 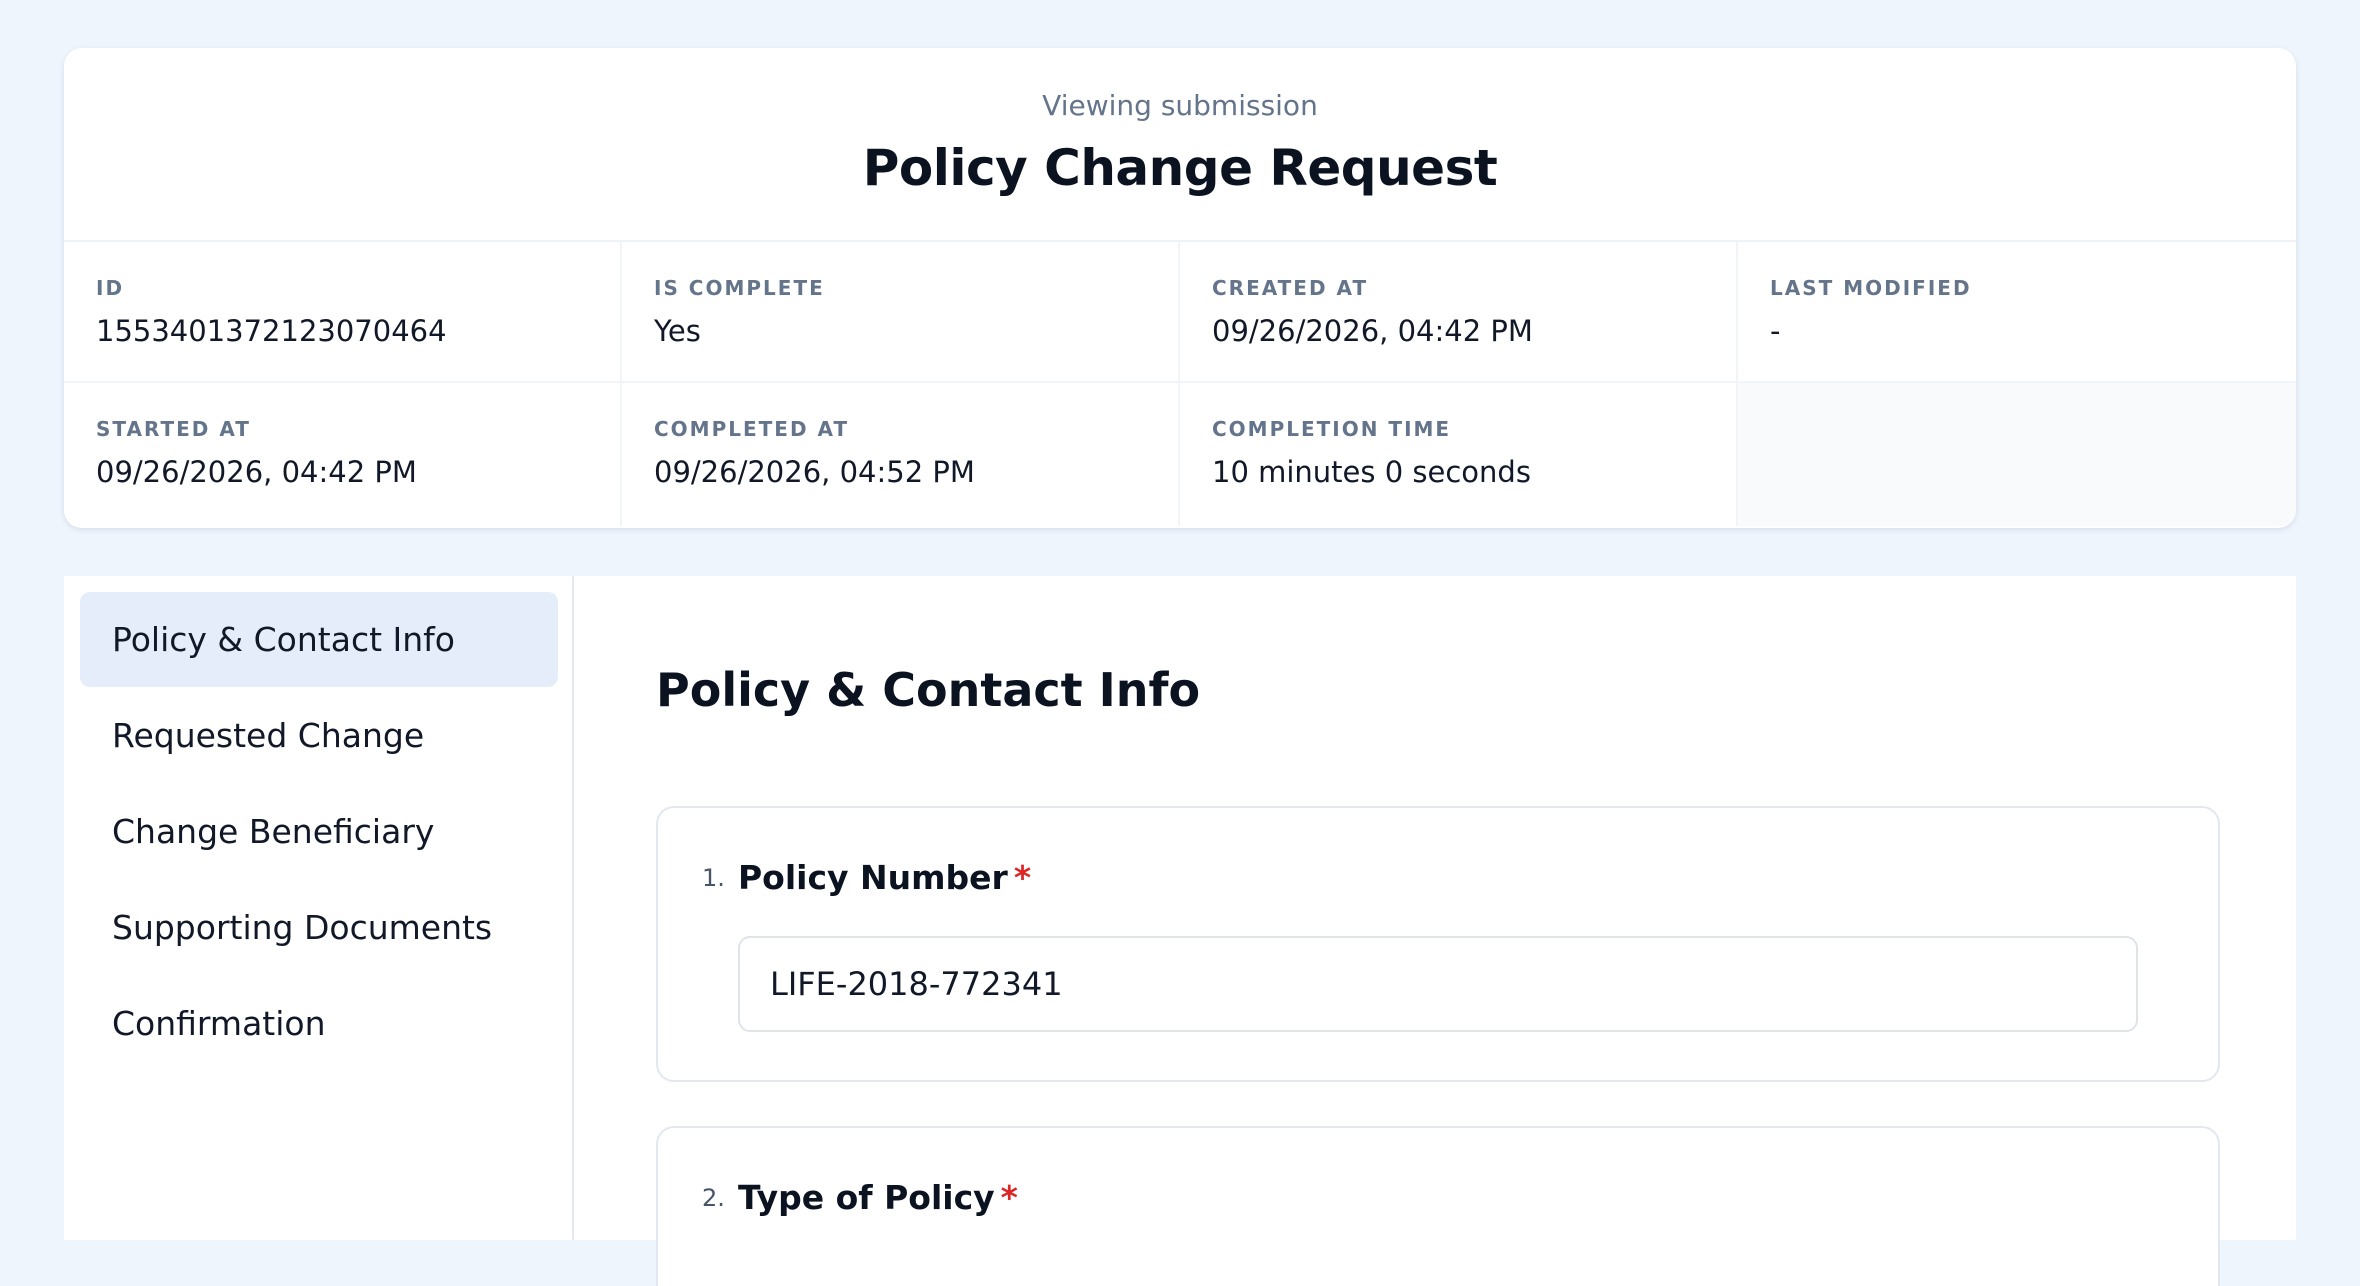 What do you see at coordinates (1438, 984) in the screenshot?
I see `policy-number-input` at bounding box center [1438, 984].